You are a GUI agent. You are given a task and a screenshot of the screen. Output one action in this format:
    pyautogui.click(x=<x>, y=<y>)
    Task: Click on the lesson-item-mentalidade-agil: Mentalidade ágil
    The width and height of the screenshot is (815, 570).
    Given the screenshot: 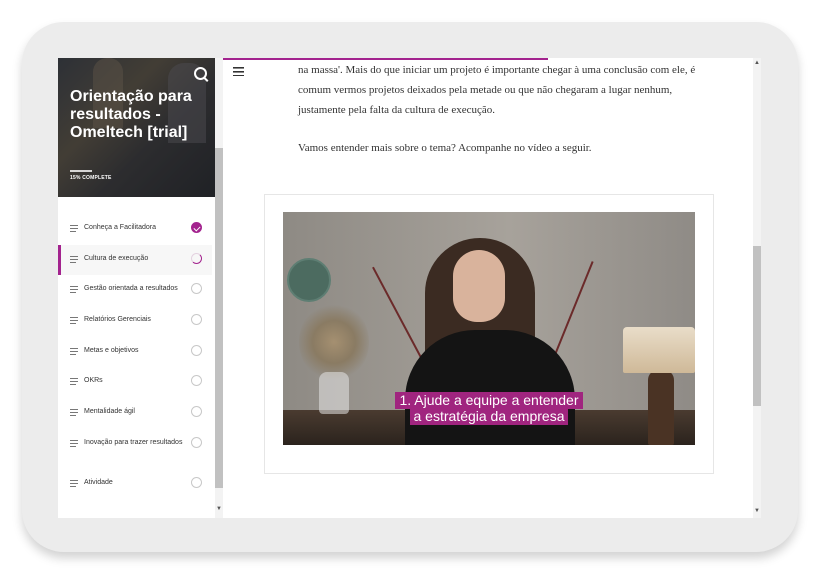 What is the action you would take?
    pyautogui.click(x=135, y=413)
    